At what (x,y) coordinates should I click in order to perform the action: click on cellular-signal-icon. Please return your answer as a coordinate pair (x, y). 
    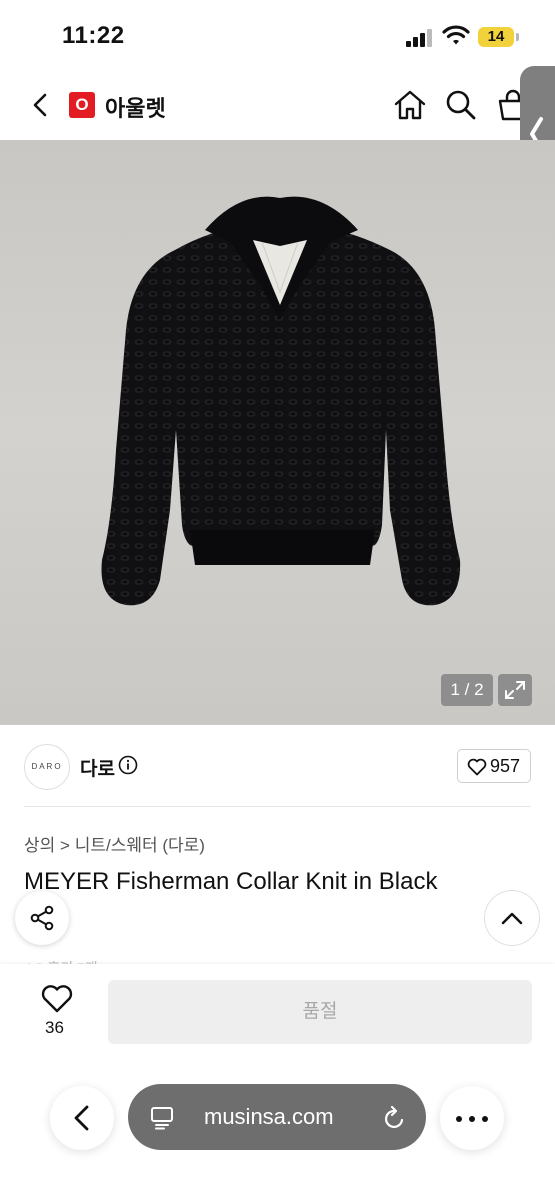
    Looking at the image, I should click on (420, 38).